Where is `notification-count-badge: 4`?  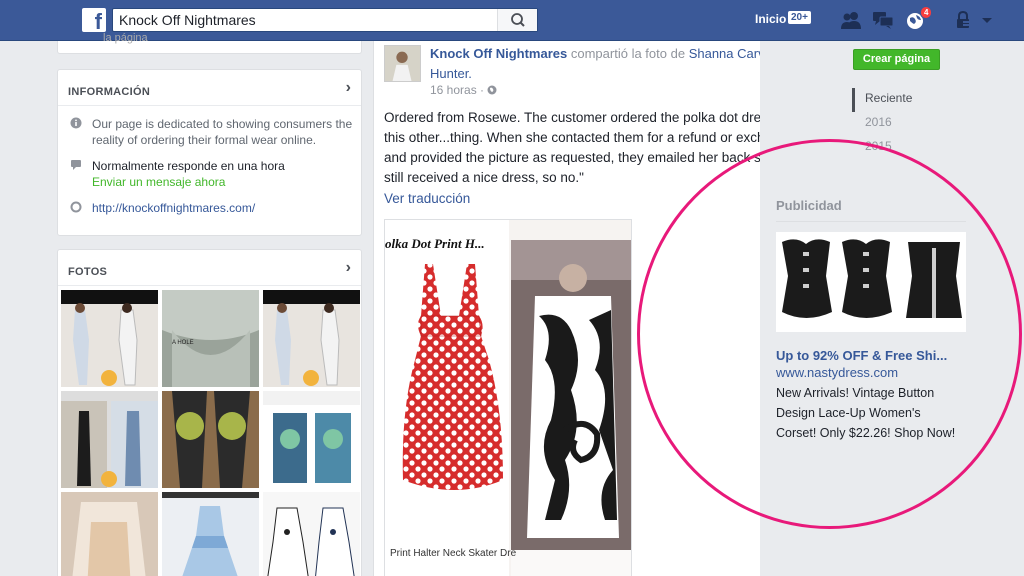 notification-count-badge: 4 is located at coordinates (926, 12).